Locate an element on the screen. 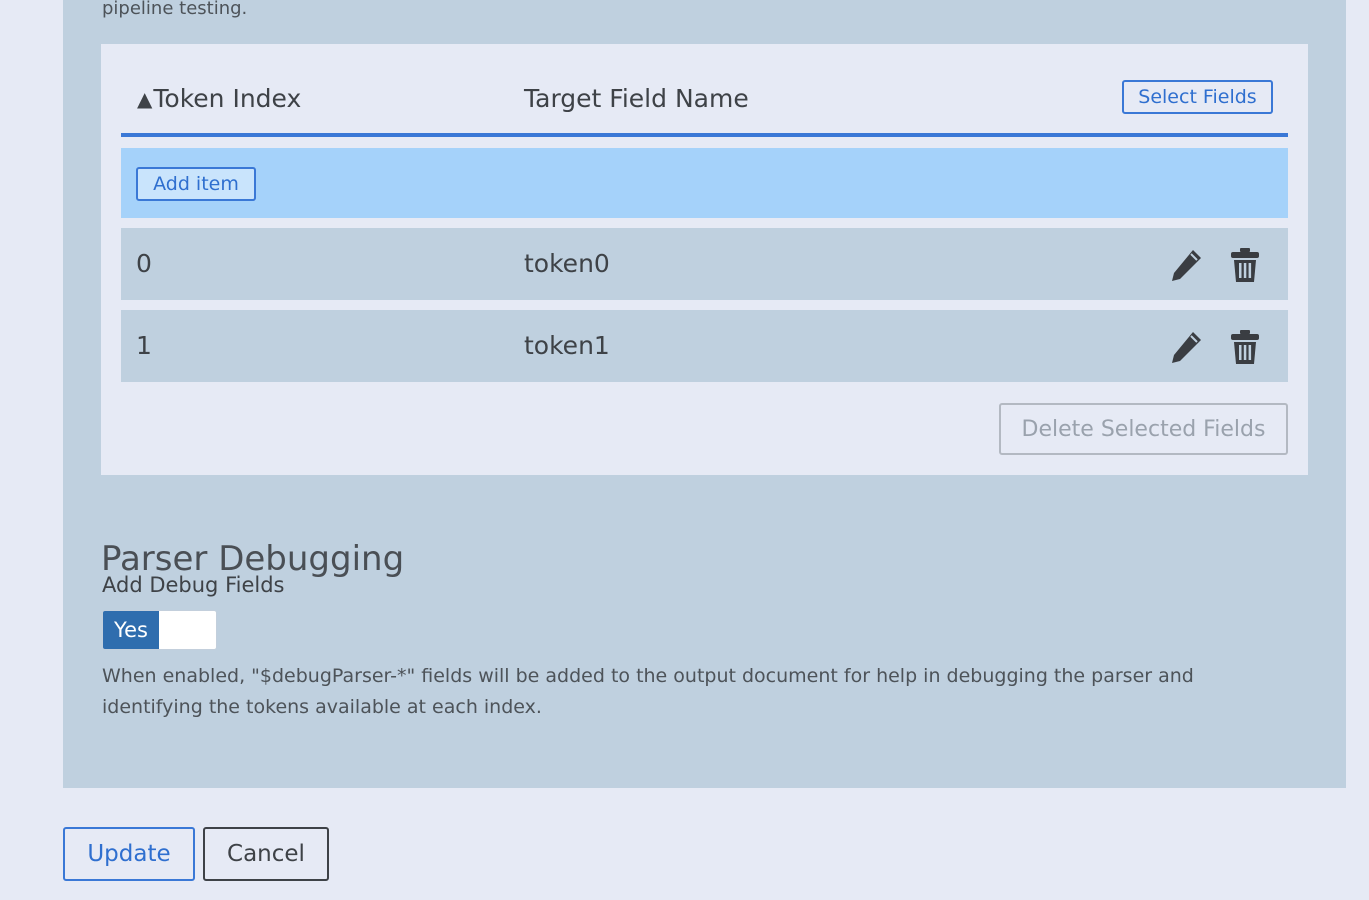  table-row: 0 token0 is located at coordinates (704, 264).